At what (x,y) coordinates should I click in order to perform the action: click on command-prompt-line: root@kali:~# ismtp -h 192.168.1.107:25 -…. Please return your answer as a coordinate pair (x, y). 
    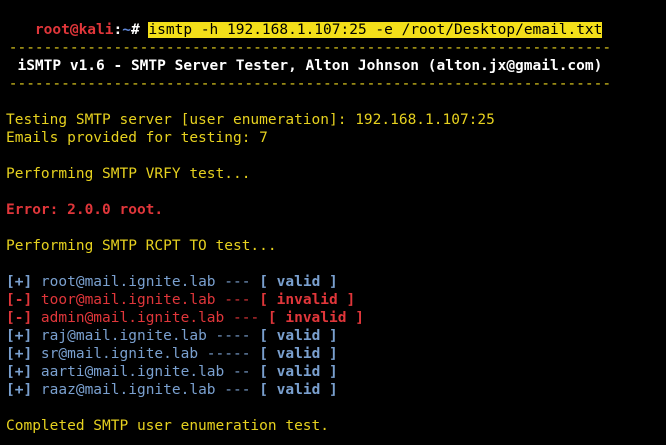
    Looking at the image, I should click on (301, 20).